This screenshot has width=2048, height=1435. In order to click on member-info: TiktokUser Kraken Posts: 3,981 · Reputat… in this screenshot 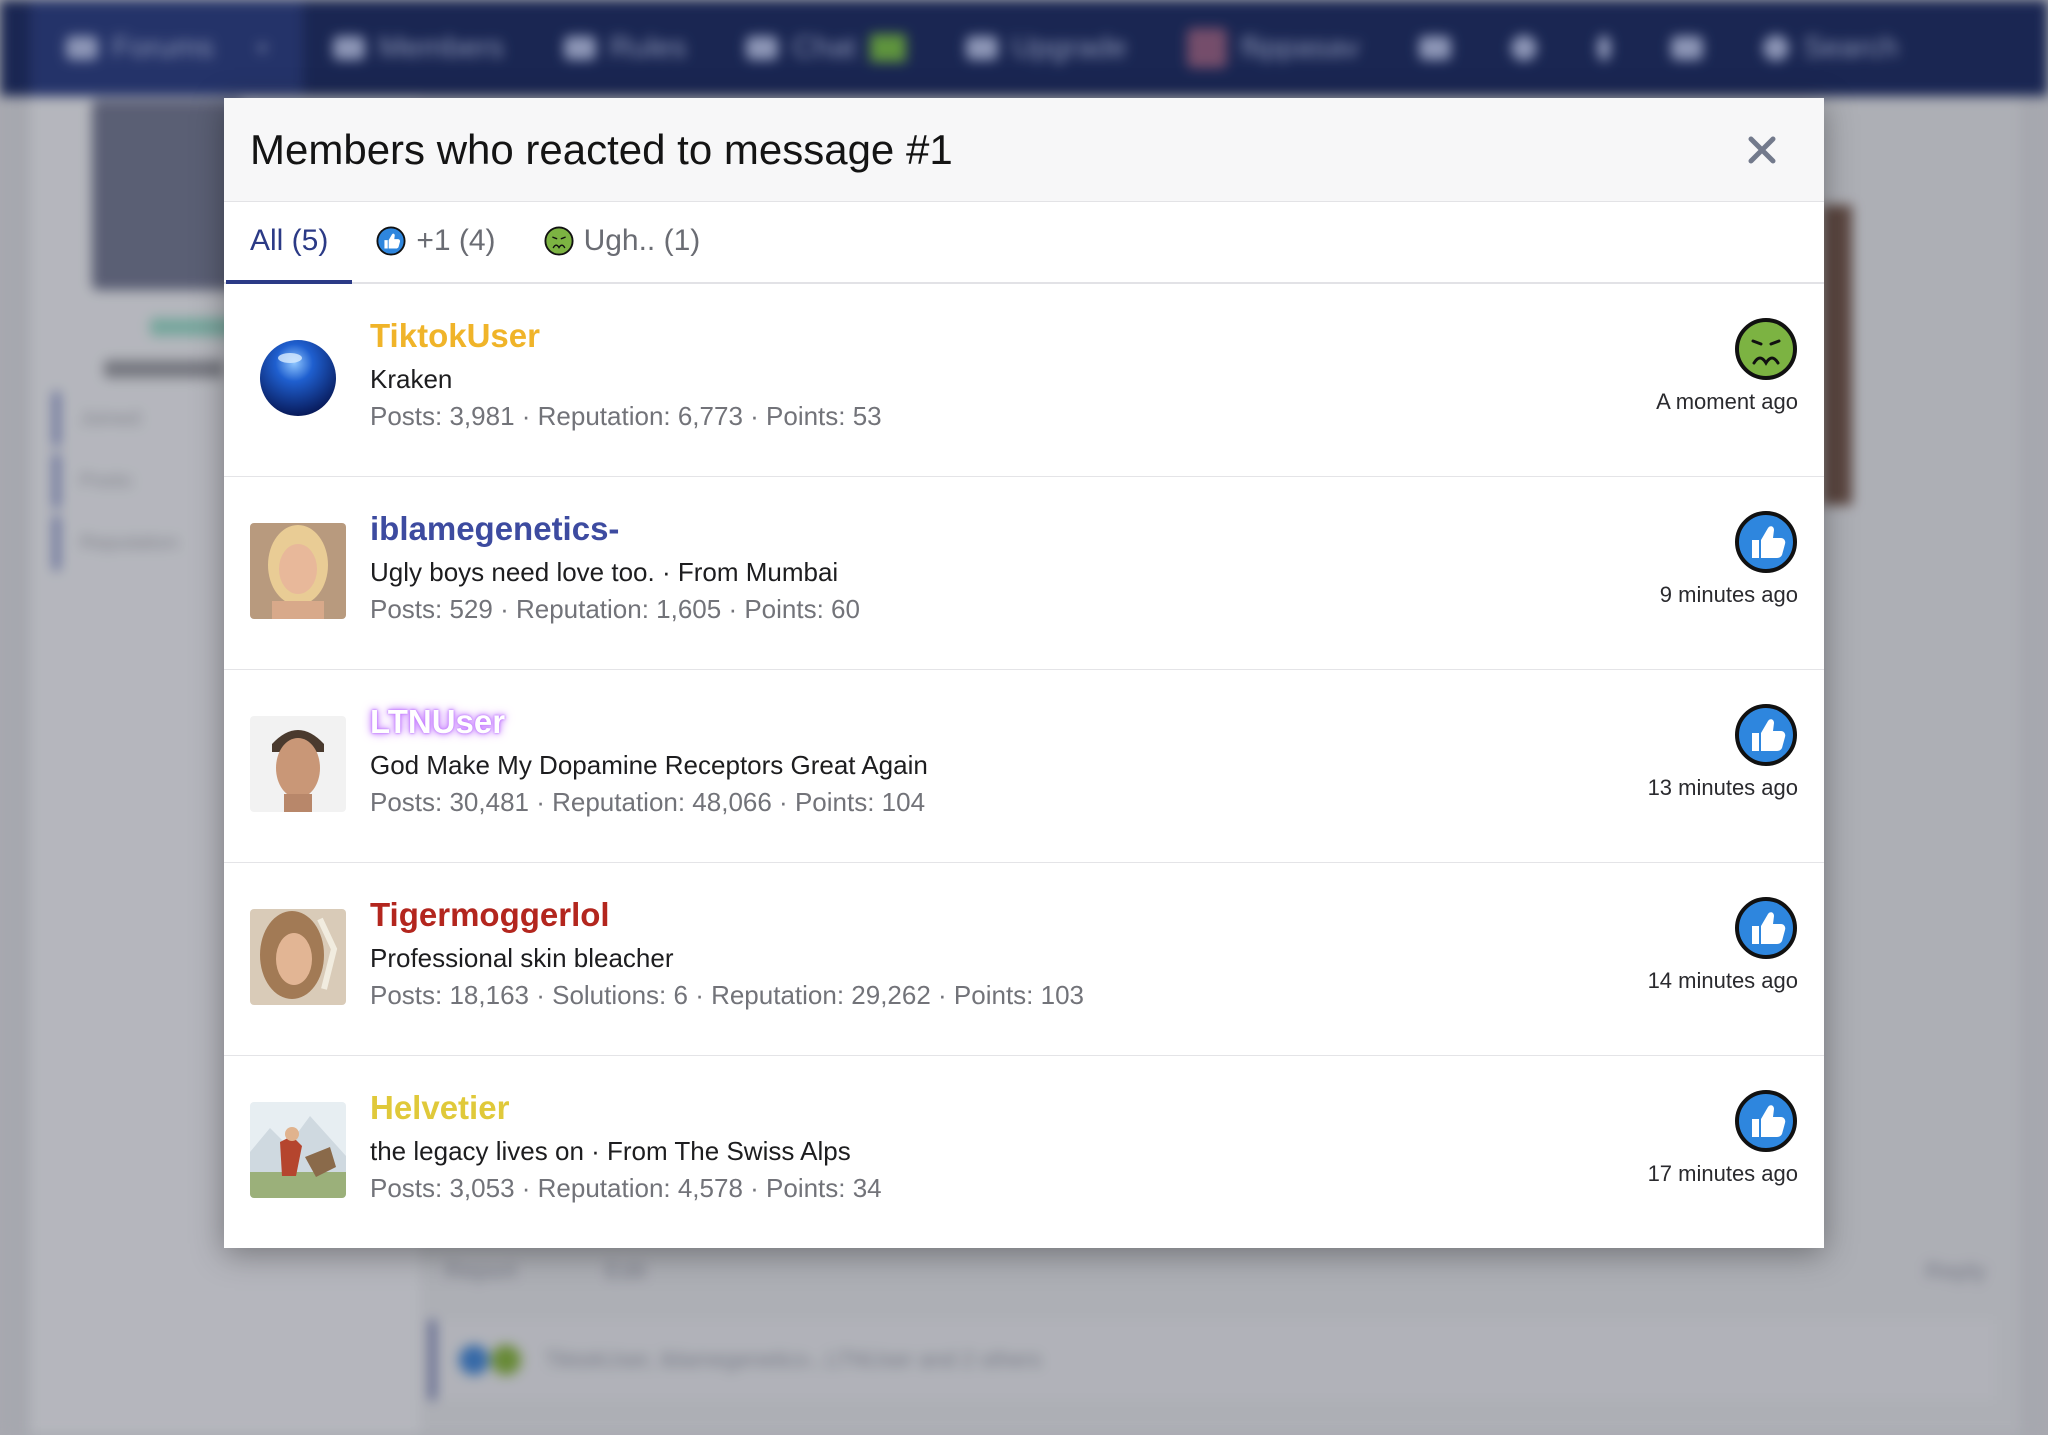, I will do `click(1084, 375)`.